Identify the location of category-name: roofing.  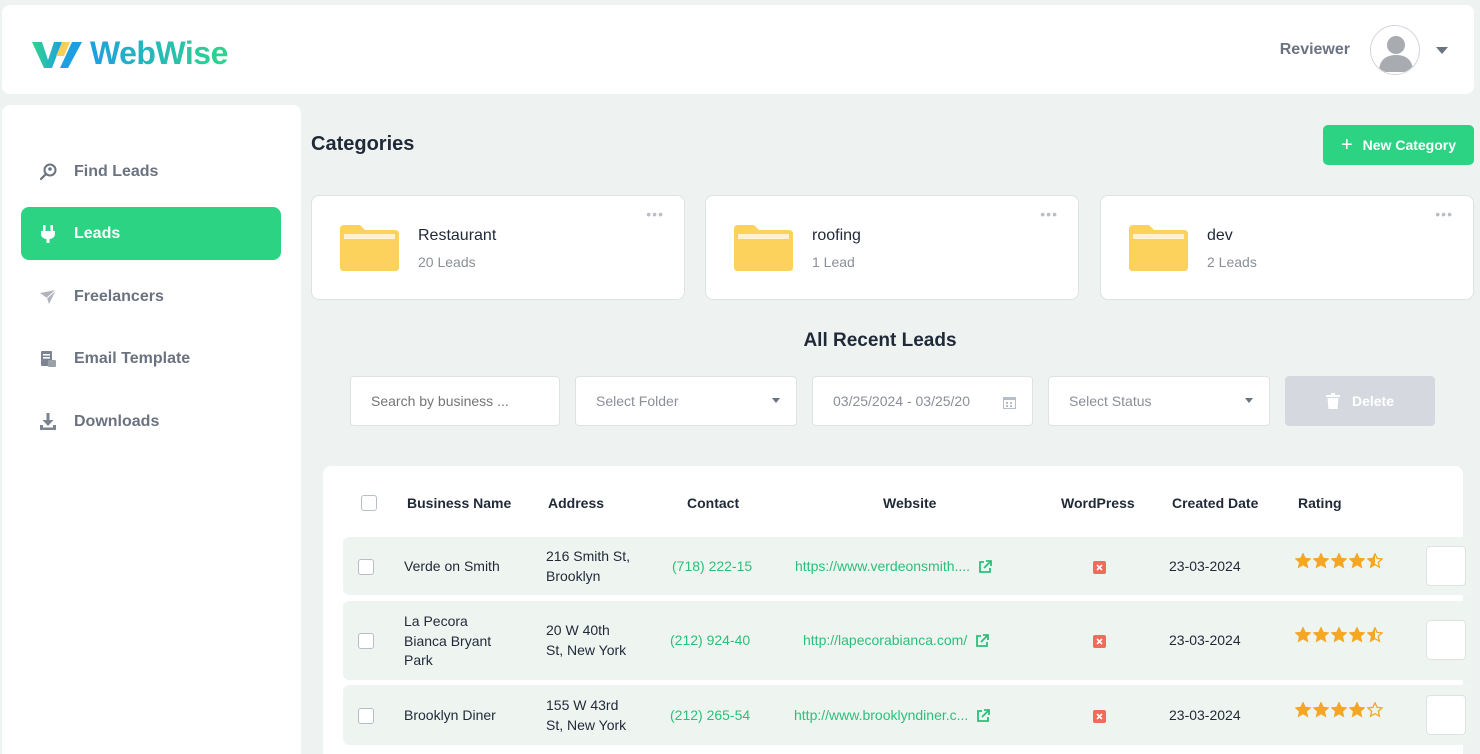
(836, 235).